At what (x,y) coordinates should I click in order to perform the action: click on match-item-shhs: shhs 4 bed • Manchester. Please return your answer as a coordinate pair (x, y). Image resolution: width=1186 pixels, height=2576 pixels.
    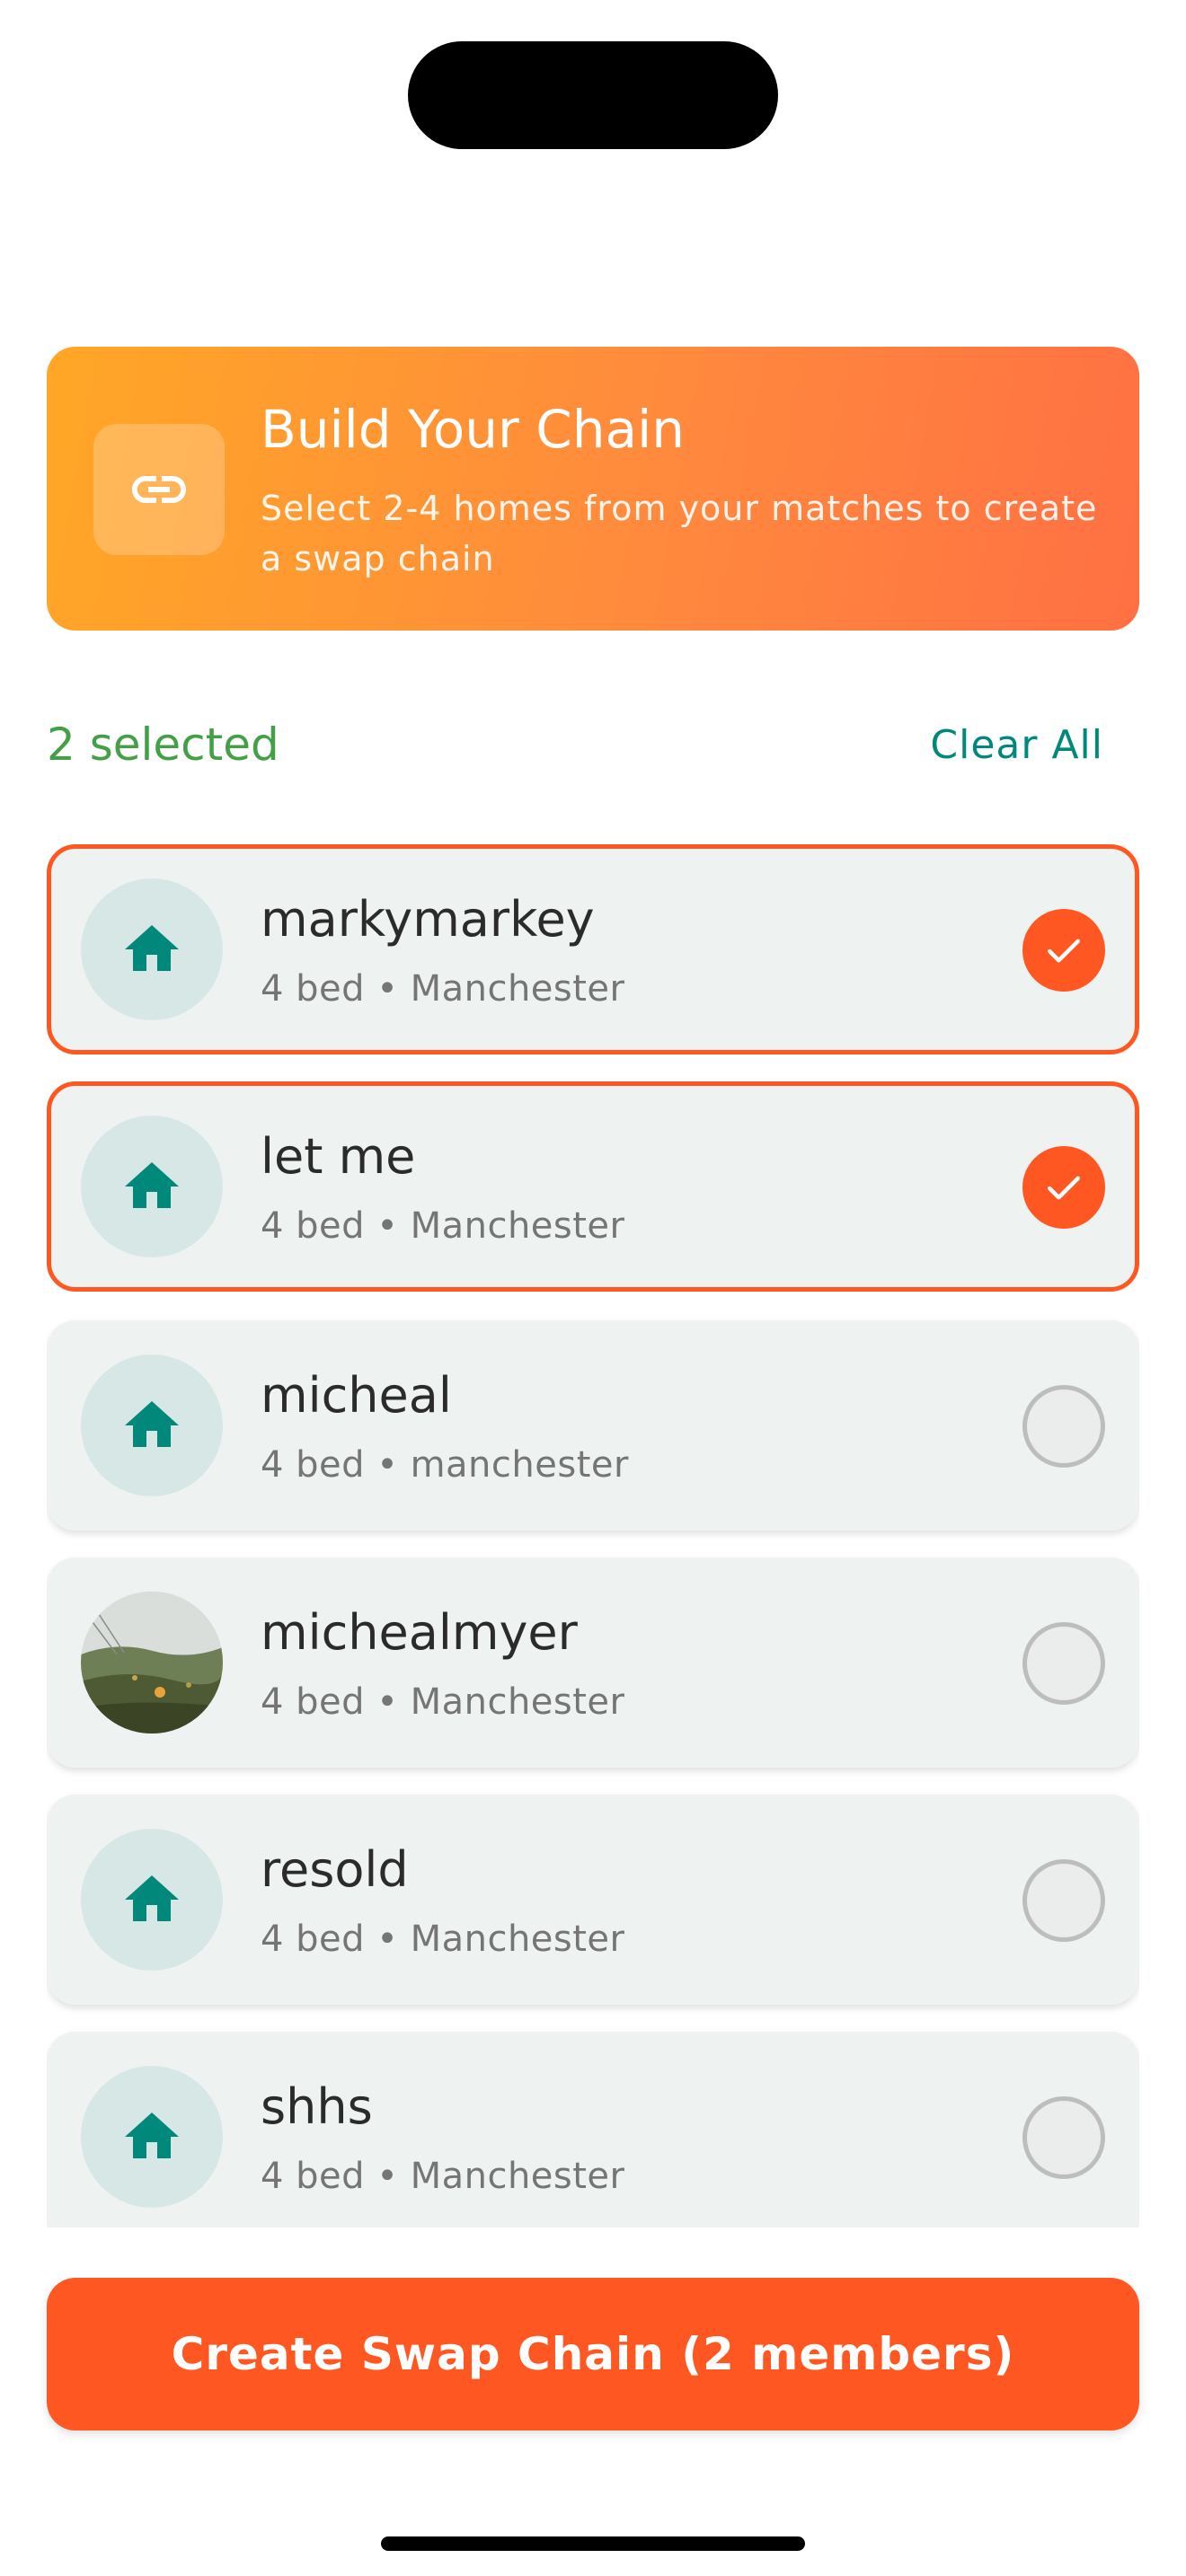
    Looking at the image, I should click on (593, 2130).